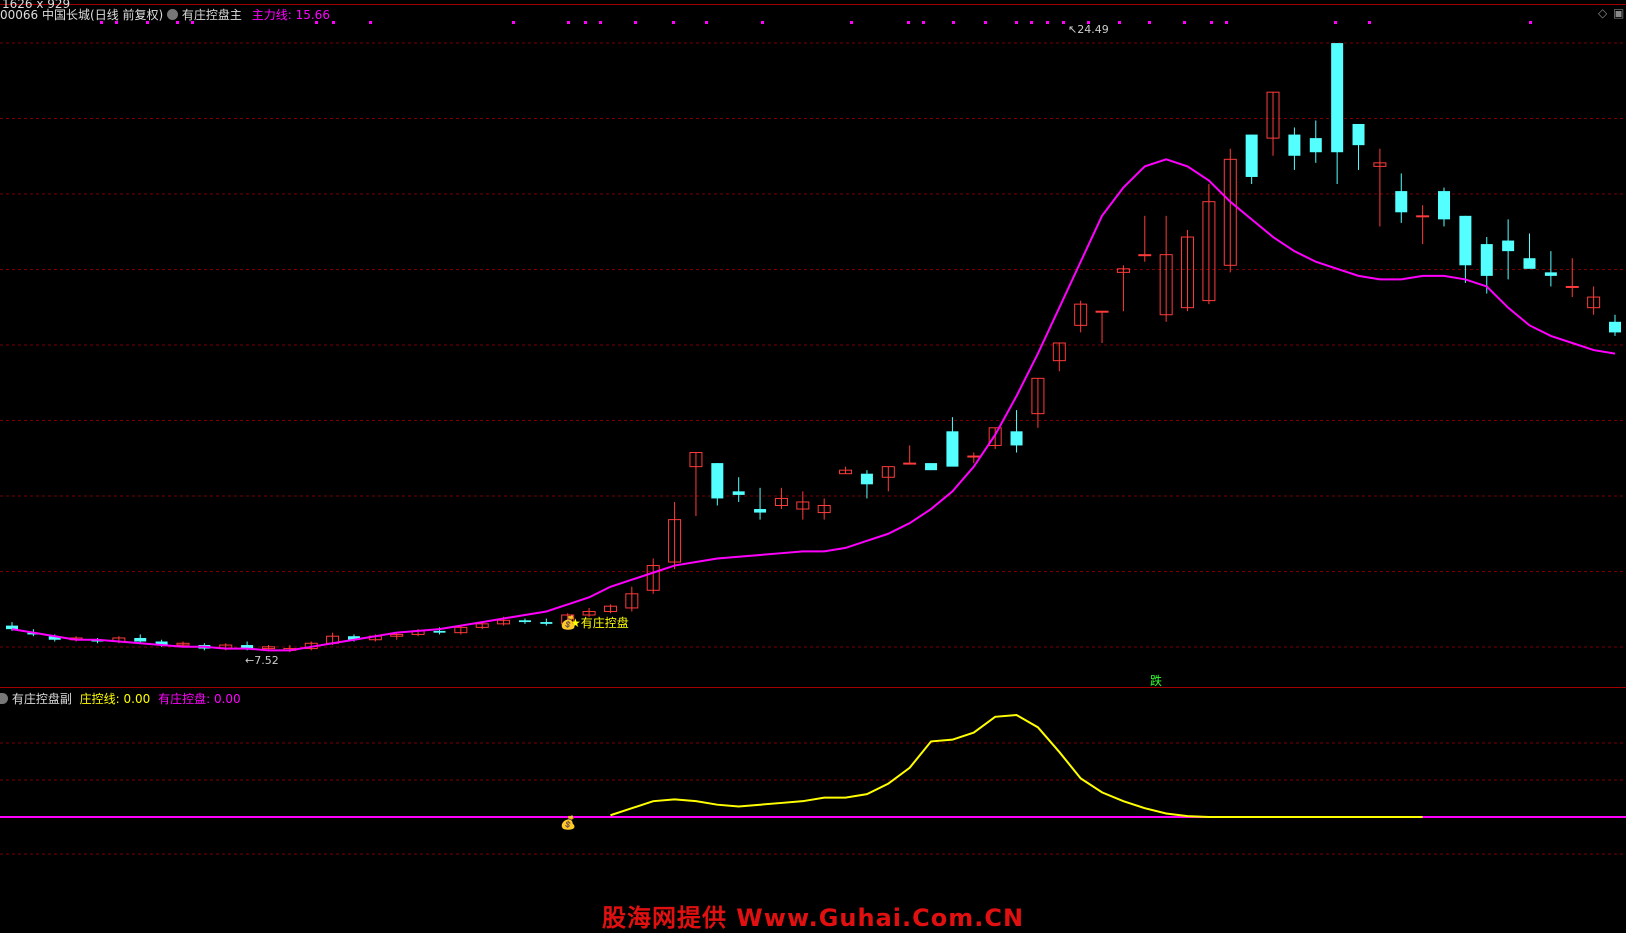 This screenshot has width=1626, height=933. Describe the element at coordinates (1618, 13) in the screenshot. I see `panel-icon: ▣` at that location.